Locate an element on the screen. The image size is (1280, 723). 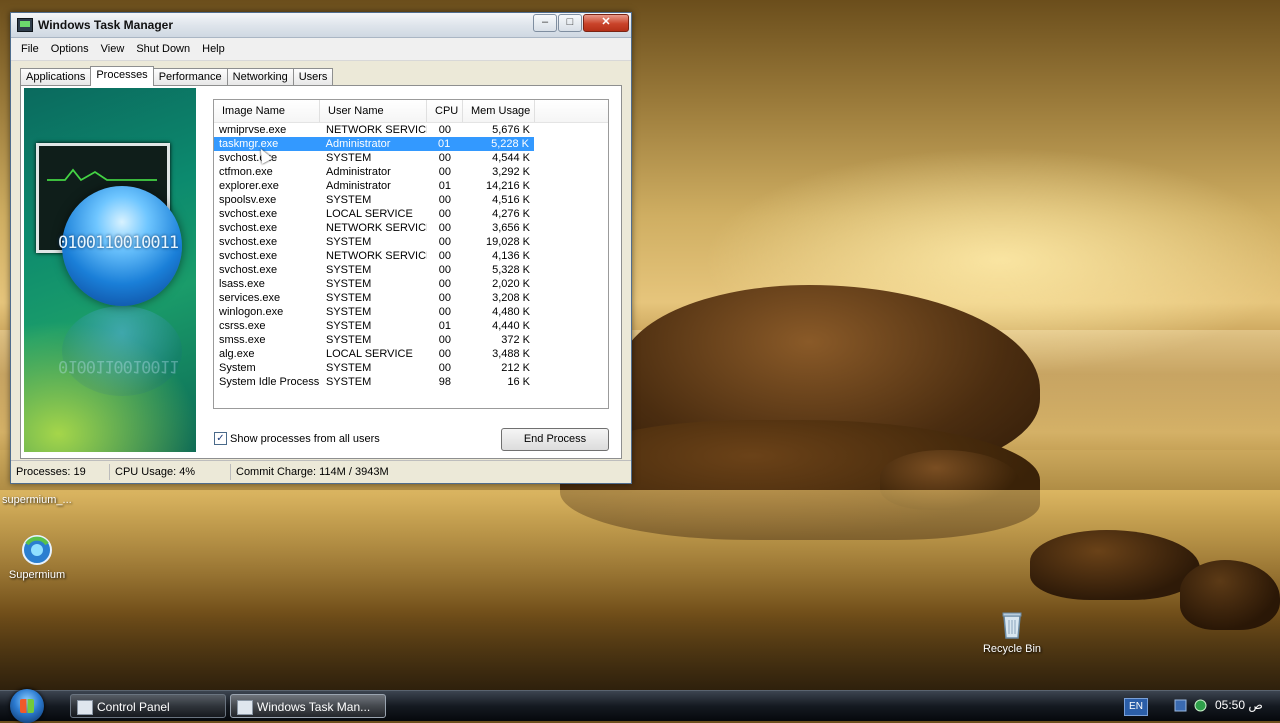
menu-view: View is located at coordinates (113, 49).